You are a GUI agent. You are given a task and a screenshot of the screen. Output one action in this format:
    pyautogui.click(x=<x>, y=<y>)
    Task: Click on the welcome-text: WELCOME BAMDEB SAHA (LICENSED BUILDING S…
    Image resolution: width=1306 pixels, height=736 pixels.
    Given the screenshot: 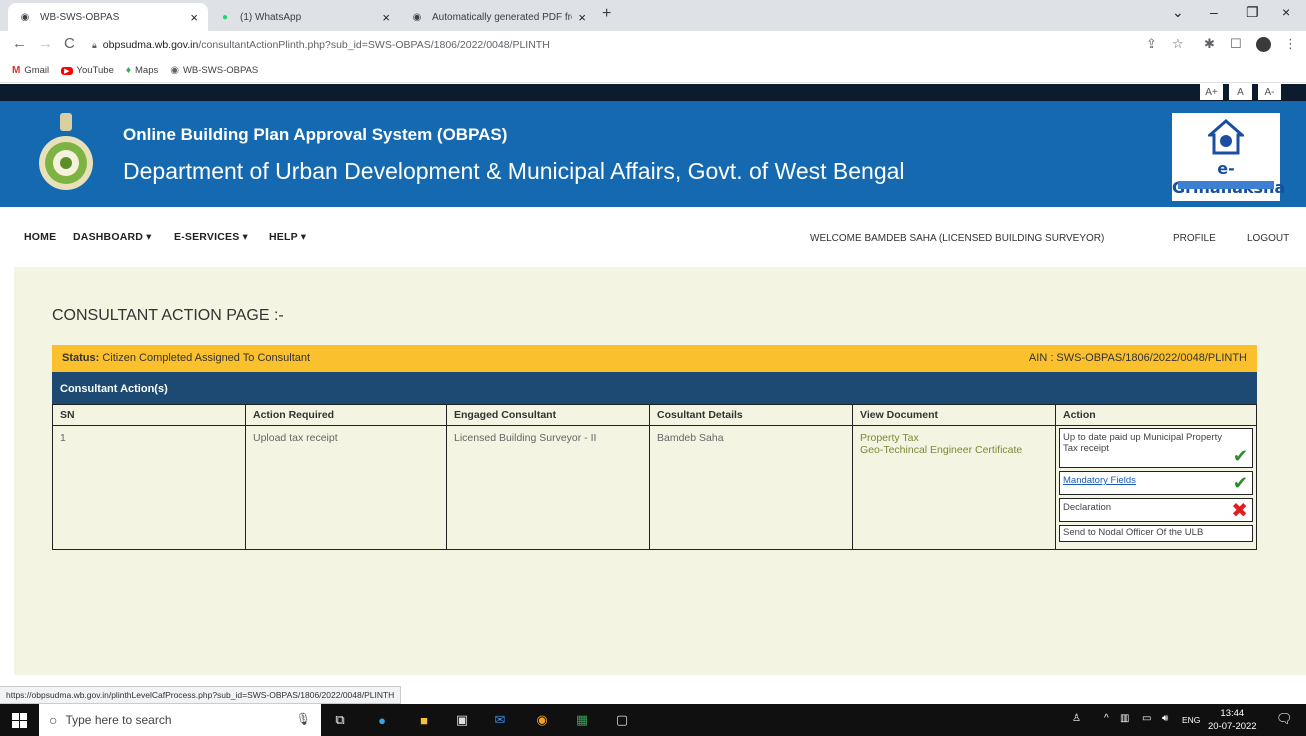 What is the action you would take?
    pyautogui.click(x=957, y=238)
    